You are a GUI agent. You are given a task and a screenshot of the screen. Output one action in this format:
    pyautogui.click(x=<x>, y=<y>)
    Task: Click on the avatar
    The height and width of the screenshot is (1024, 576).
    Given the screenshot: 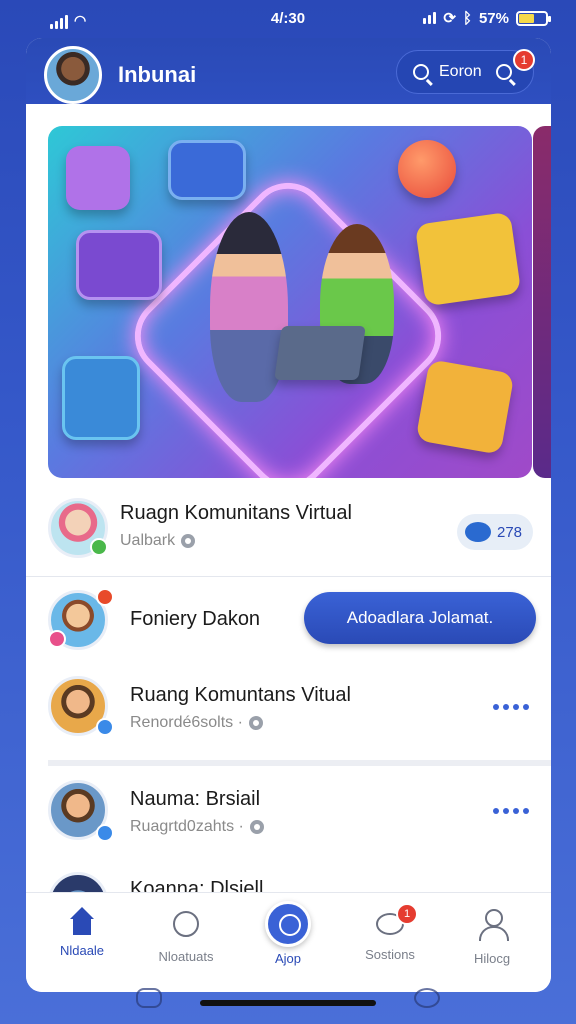 What is the action you would take?
    pyautogui.click(x=78, y=883)
    